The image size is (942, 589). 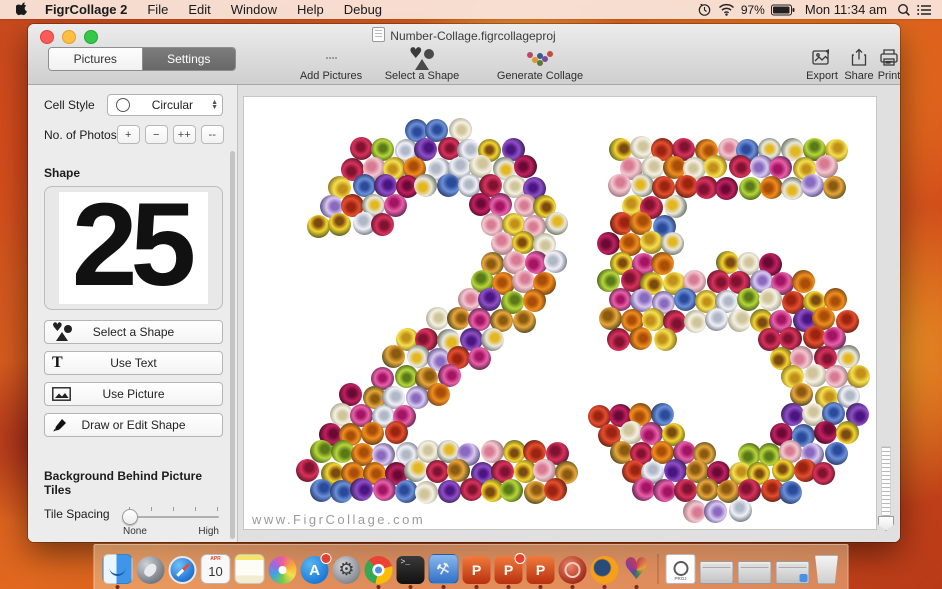 What do you see at coordinates (726, 9) in the screenshot?
I see `wifi-icon` at bounding box center [726, 9].